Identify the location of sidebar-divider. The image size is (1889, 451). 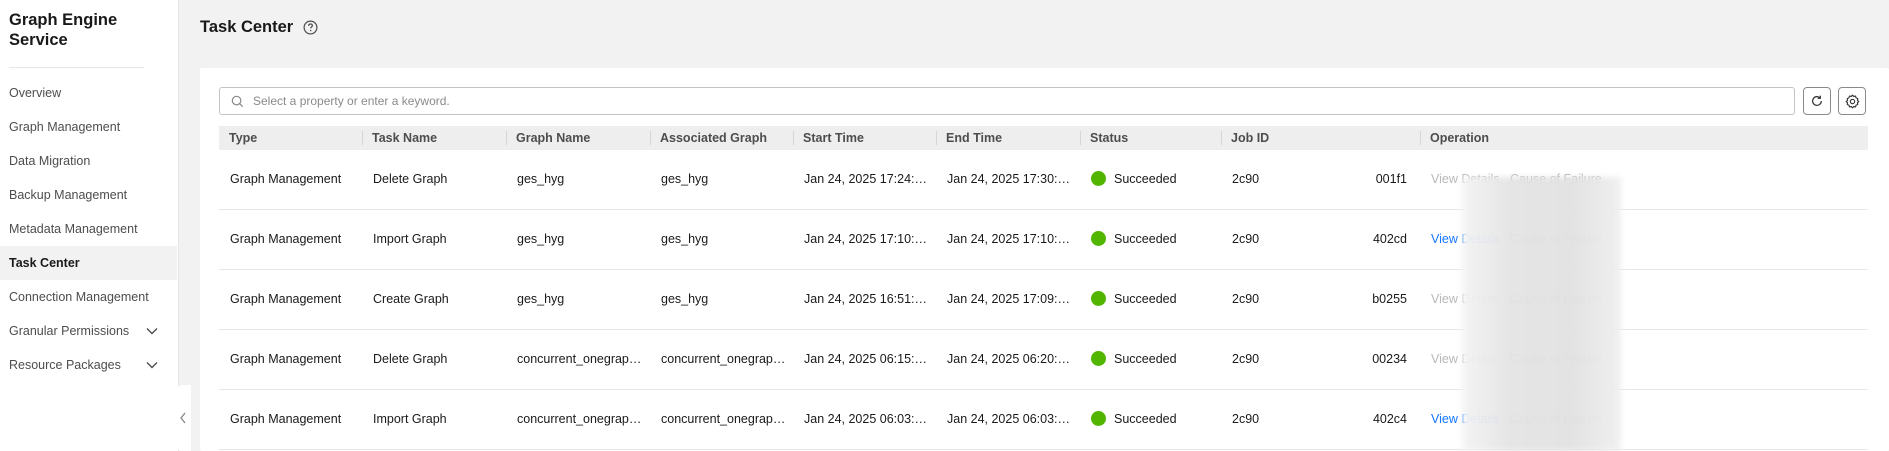
(76, 67).